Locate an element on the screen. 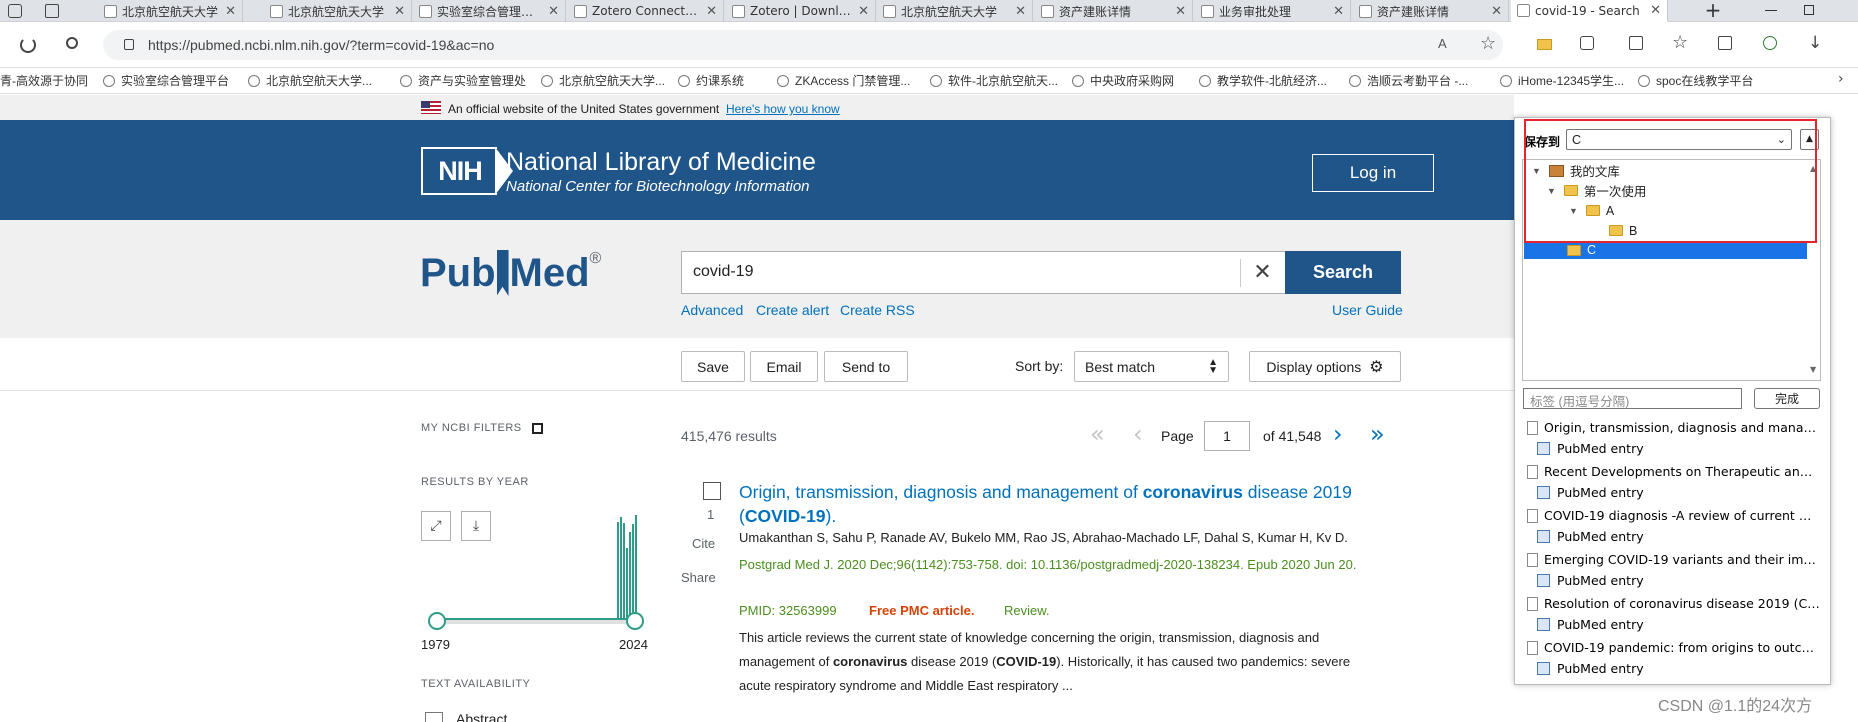 The width and height of the screenshot is (1858, 722). advanced-link: Advanced is located at coordinates (712, 310).